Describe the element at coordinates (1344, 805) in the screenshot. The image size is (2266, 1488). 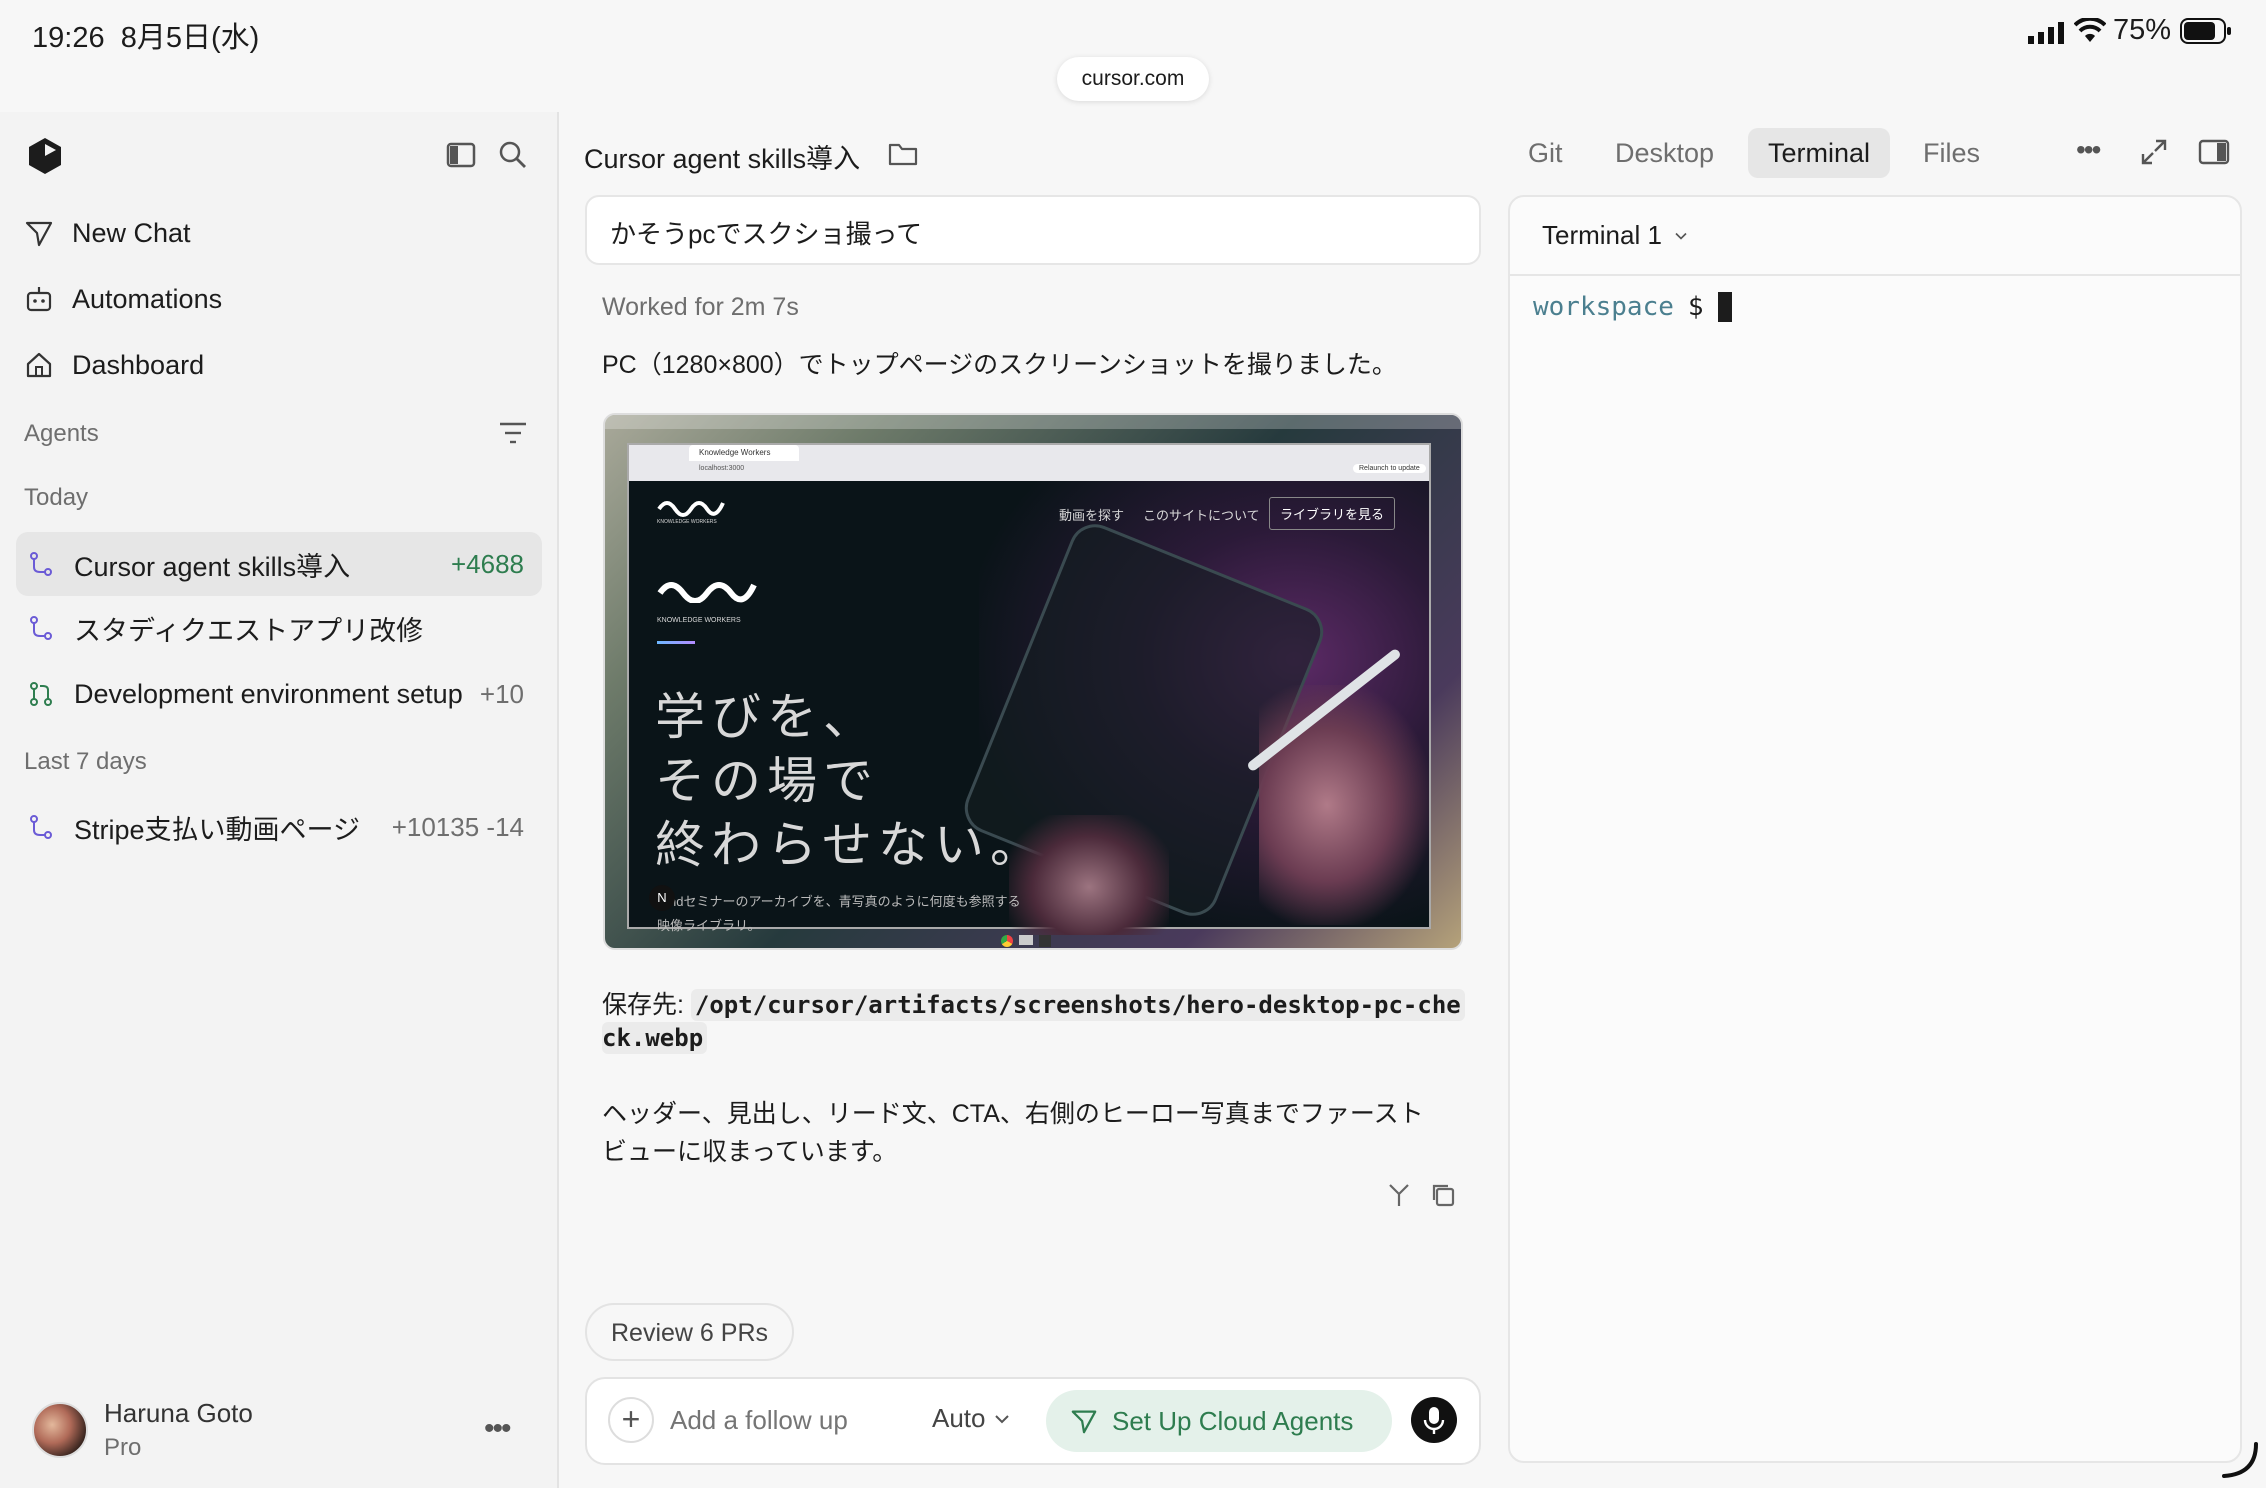
I see `hero-hand-shape` at that location.